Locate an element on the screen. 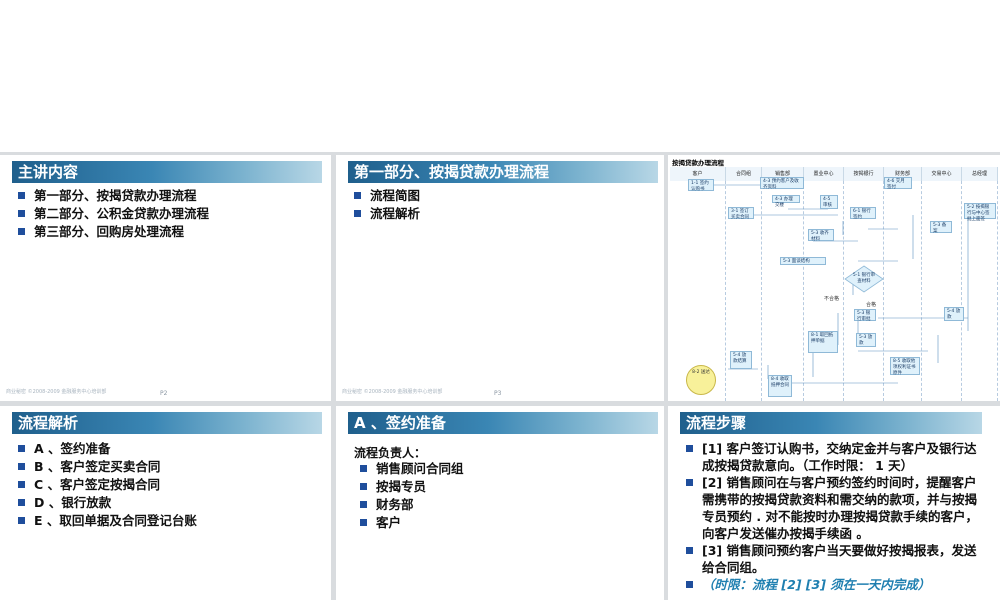 This screenshot has height=600, width=1000. yes-label: 合格 is located at coordinates (871, 305).